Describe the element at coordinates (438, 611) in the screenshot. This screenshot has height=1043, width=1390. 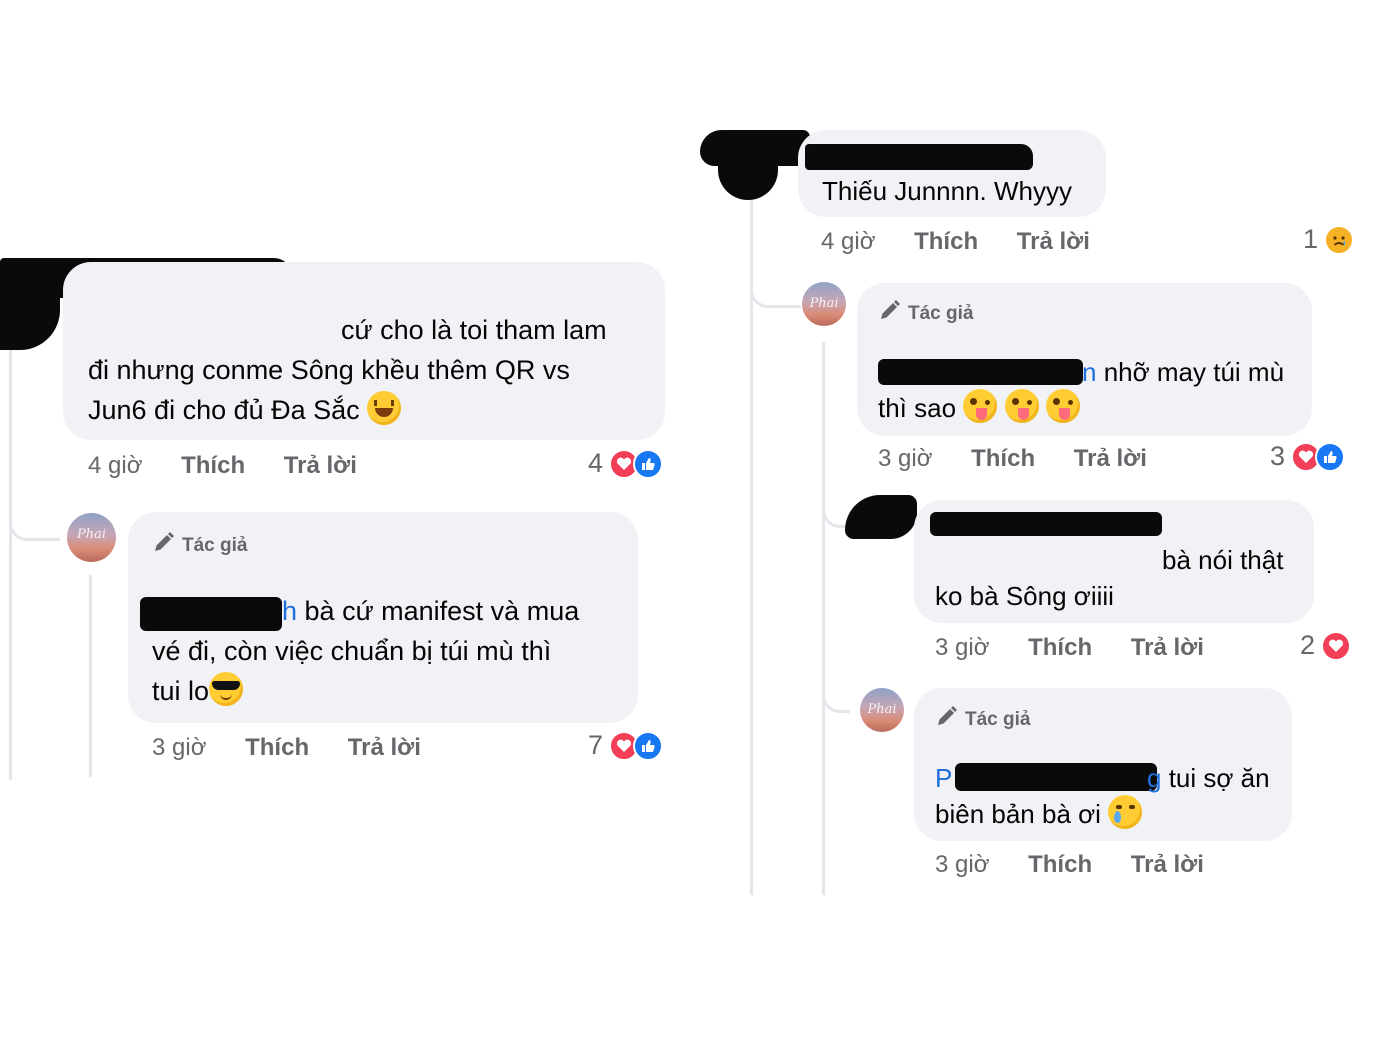
I see `reply-text: bà cứ manifest và mua` at that location.